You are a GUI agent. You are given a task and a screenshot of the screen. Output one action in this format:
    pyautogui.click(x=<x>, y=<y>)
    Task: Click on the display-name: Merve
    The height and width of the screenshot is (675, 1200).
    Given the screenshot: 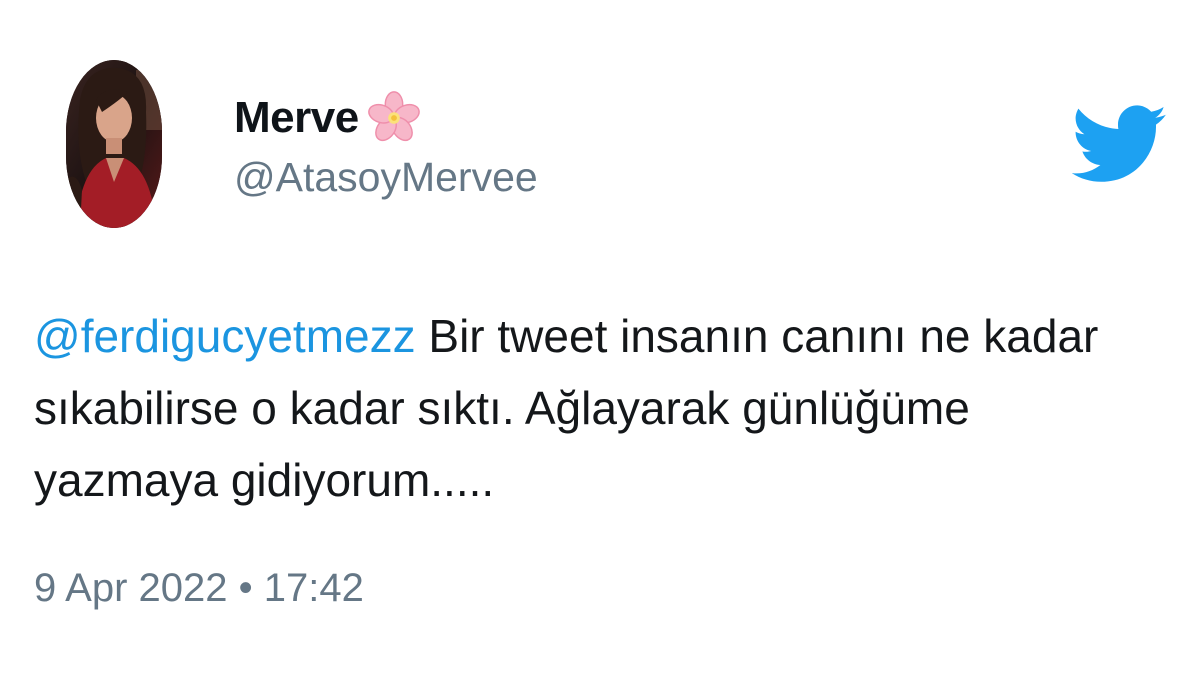 What is the action you would take?
    pyautogui.click(x=296, y=118)
    